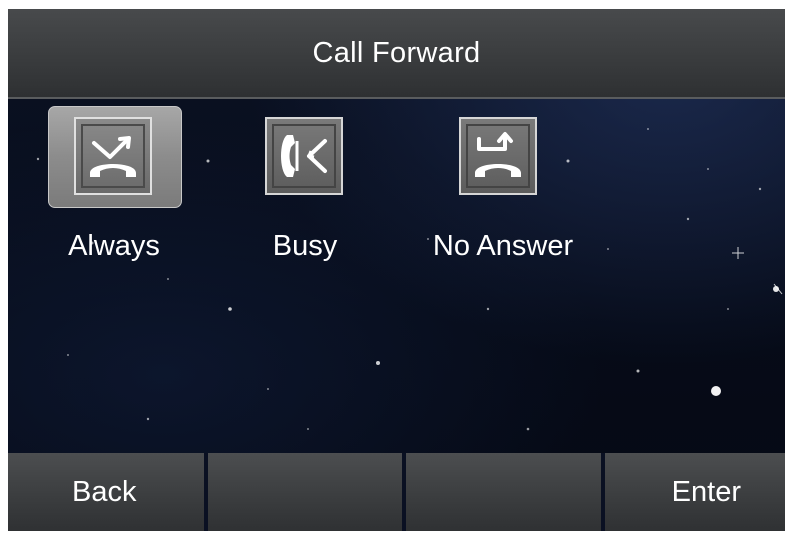 Image resolution: width=788 pixels, height=533 pixels. I want to click on enter-softkey: Enter, so click(695, 492).